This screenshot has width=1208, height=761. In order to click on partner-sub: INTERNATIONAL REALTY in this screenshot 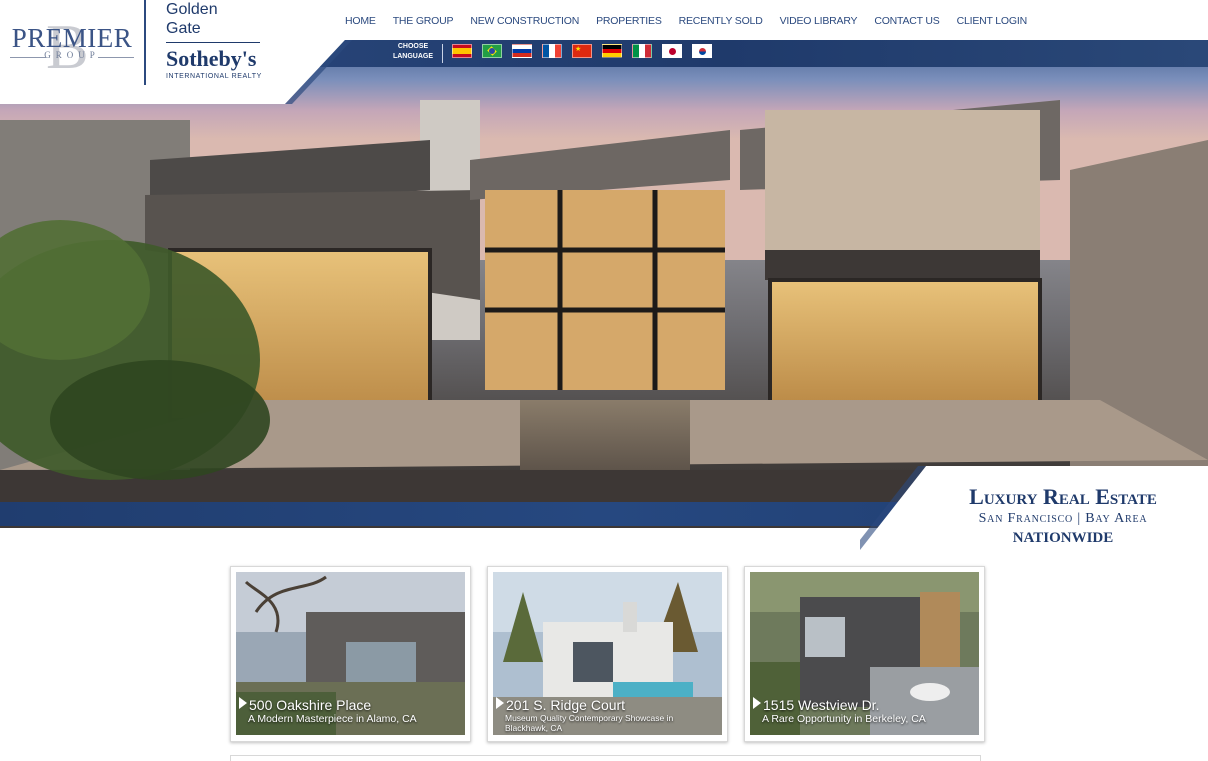, I will do `click(214, 76)`.